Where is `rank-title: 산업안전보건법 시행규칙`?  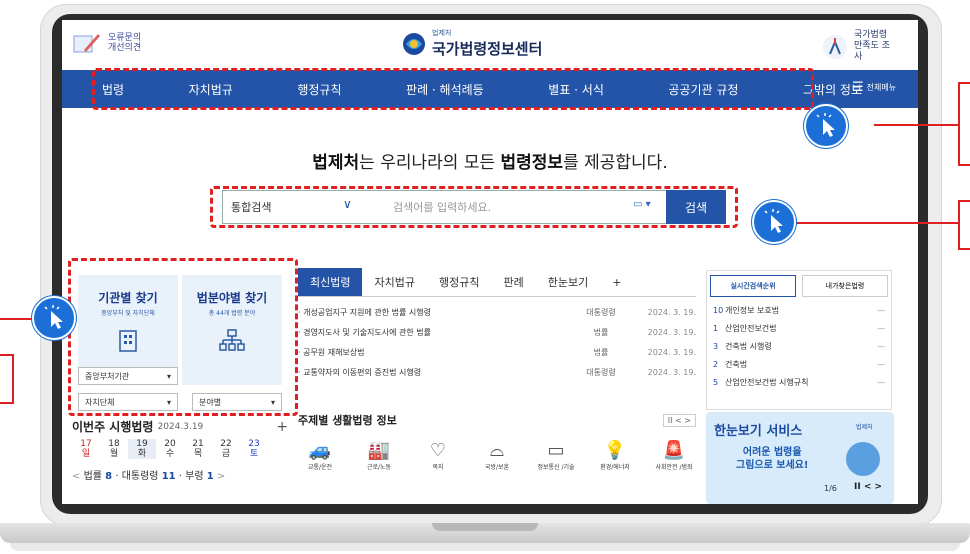
rank-title: 산업안전보건법 시행규칙 is located at coordinates (767, 382).